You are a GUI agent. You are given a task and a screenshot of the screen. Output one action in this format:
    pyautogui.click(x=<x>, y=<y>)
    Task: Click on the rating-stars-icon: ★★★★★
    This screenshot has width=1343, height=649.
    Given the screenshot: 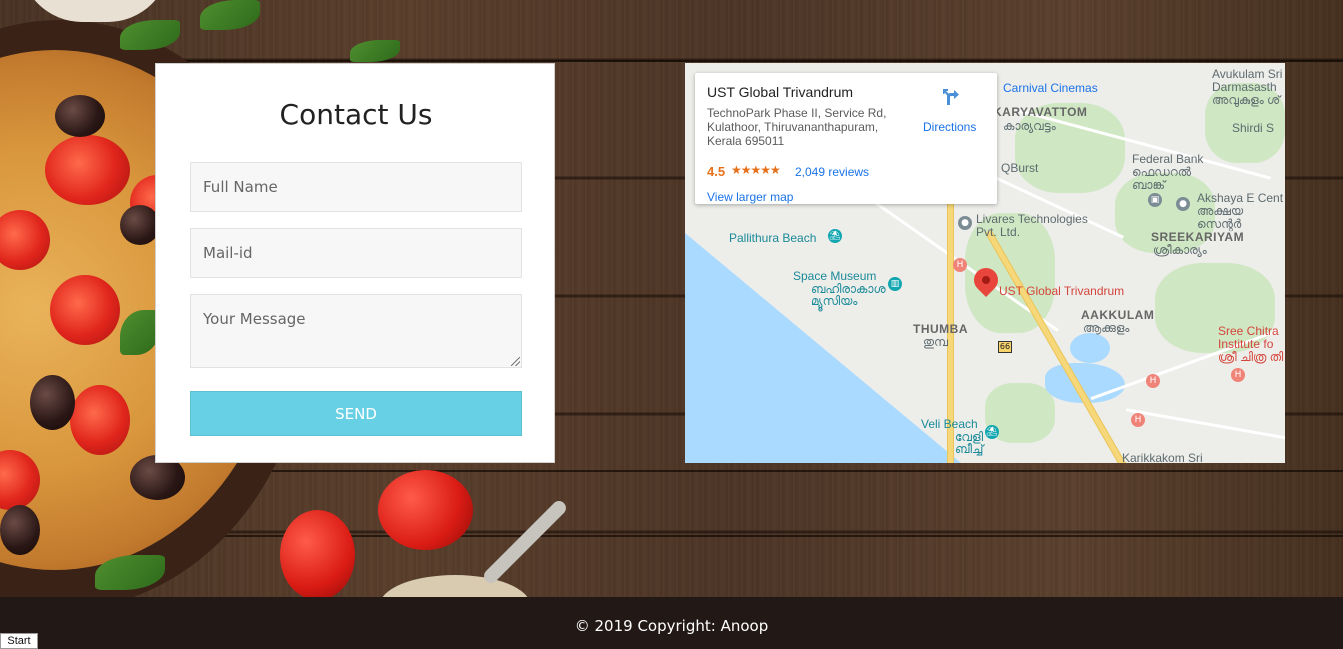 What is the action you would take?
    pyautogui.click(x=756, y=170)
    